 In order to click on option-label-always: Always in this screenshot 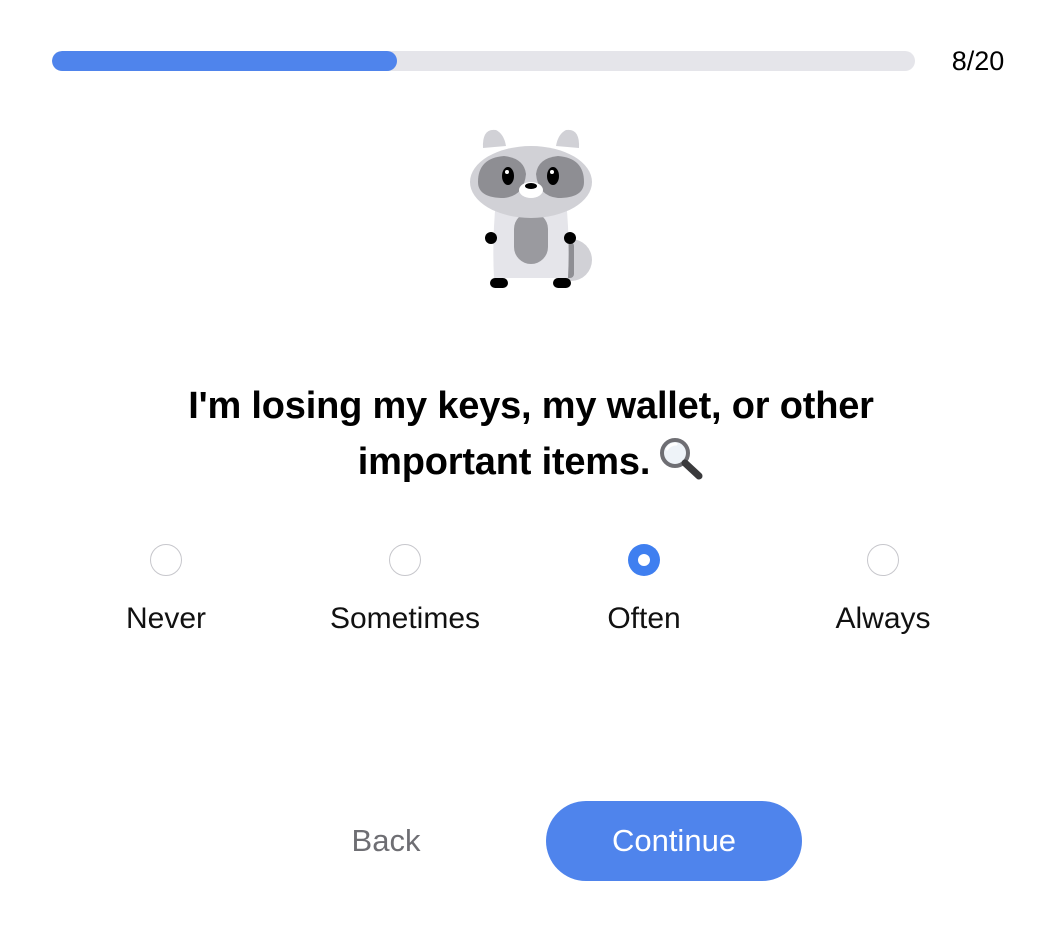, I will do `click(883, 618)`.